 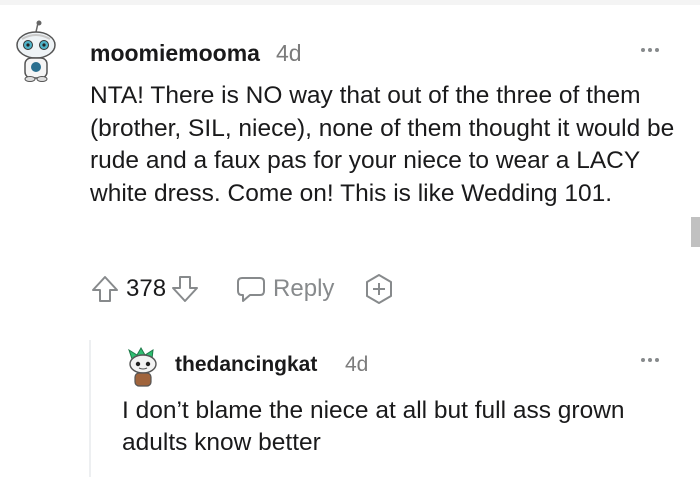 I want to click on reply-icon, so click(x=251, y=289).